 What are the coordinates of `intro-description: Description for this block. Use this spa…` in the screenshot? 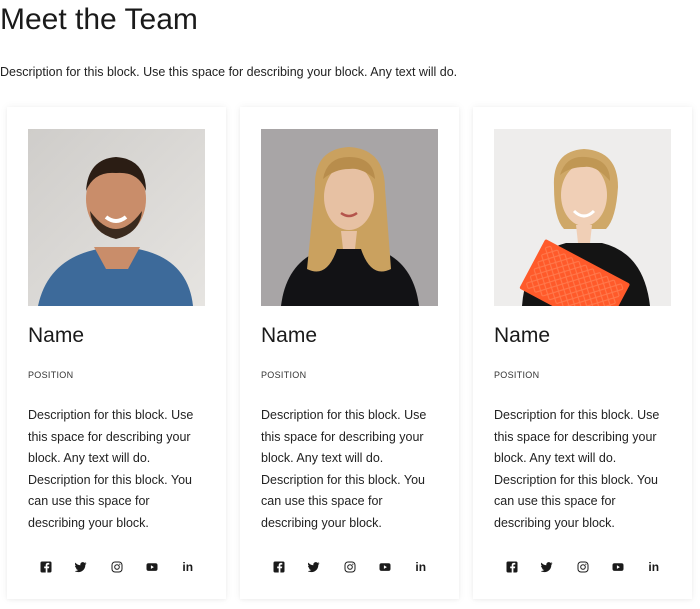 It's located at (229, 72).